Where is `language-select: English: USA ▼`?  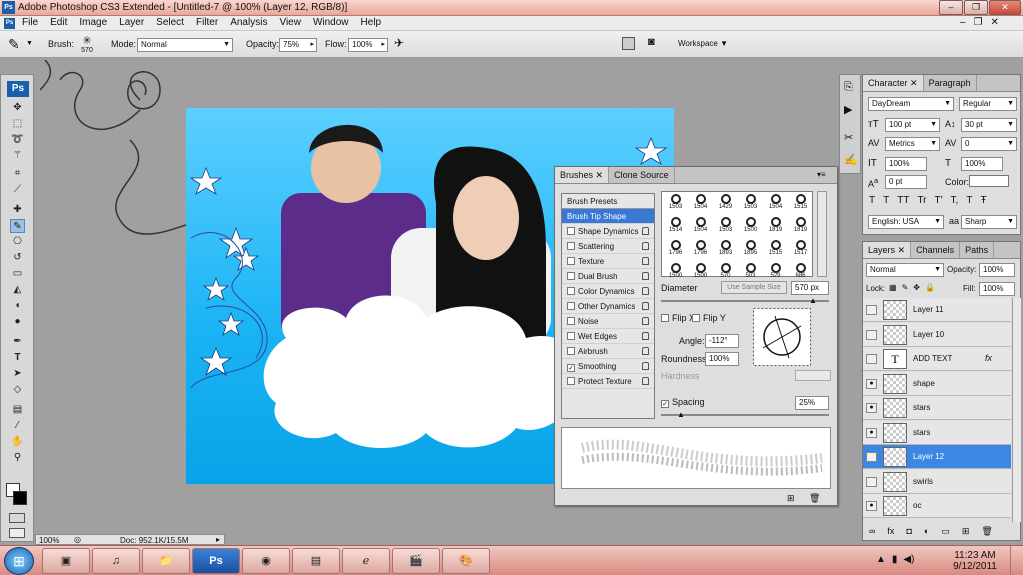 language-select: English: USA ▼ is located at coordinates (906, 222).